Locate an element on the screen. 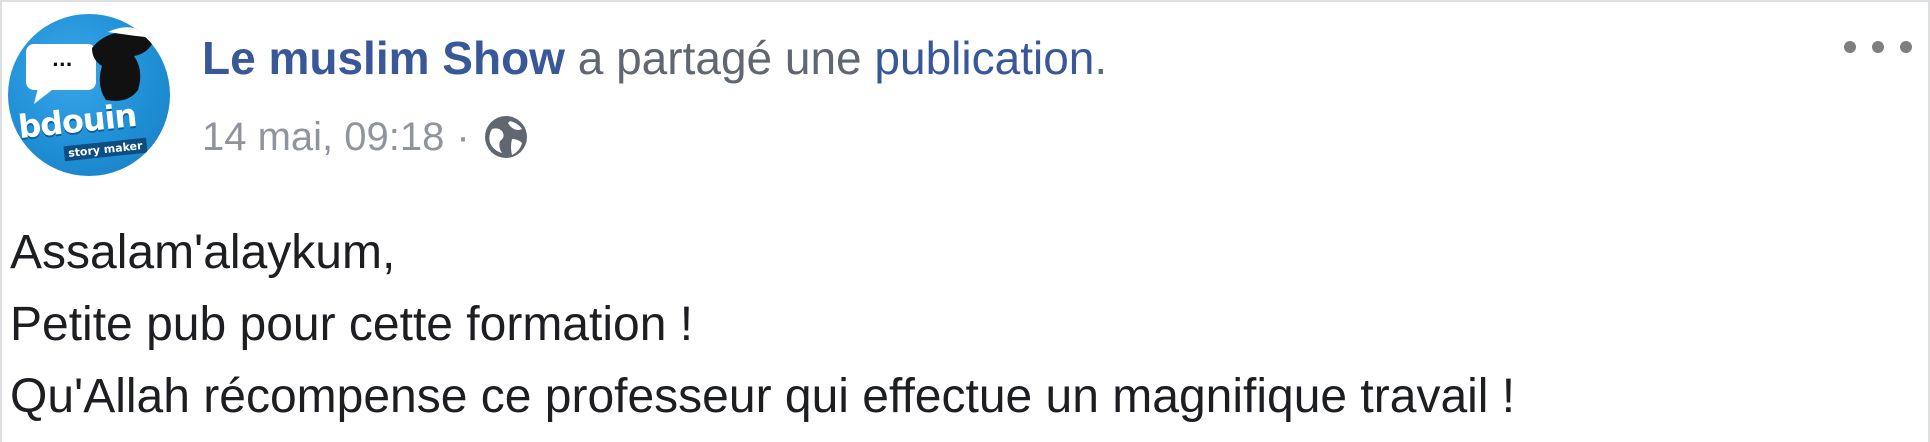 The image size is (1930, 442). publication-link: publication is located at coordinates (984, 58).